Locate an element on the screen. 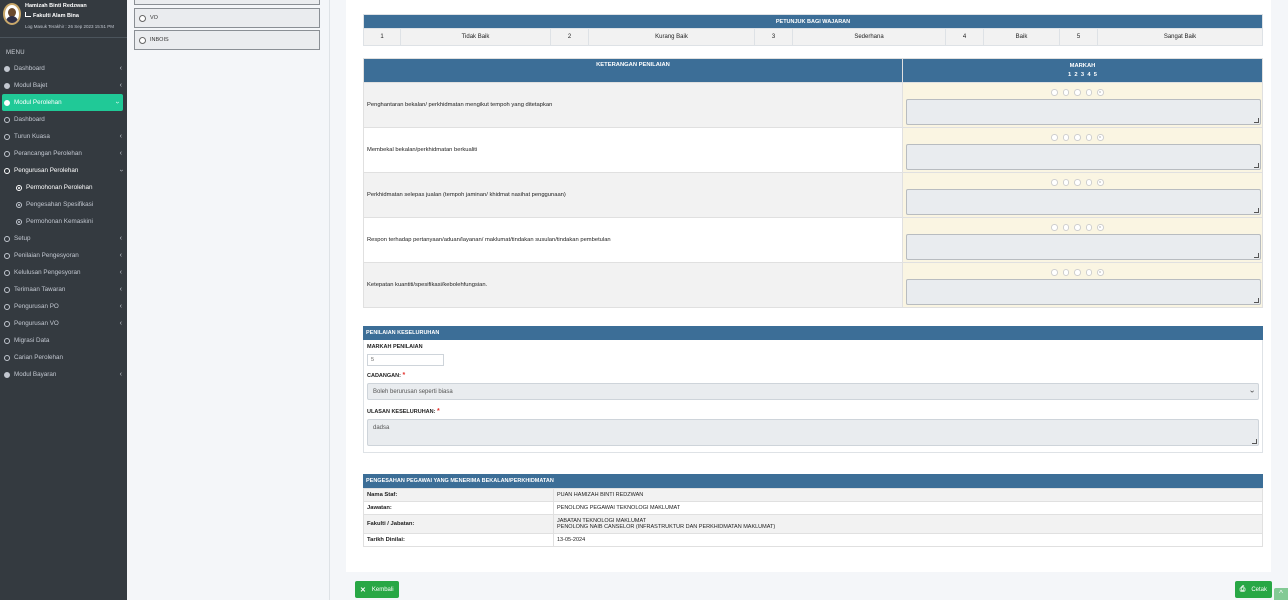  sidebar-item-modul-bajet: Modul Bajet ‹ is located at coordinates (63, 85).